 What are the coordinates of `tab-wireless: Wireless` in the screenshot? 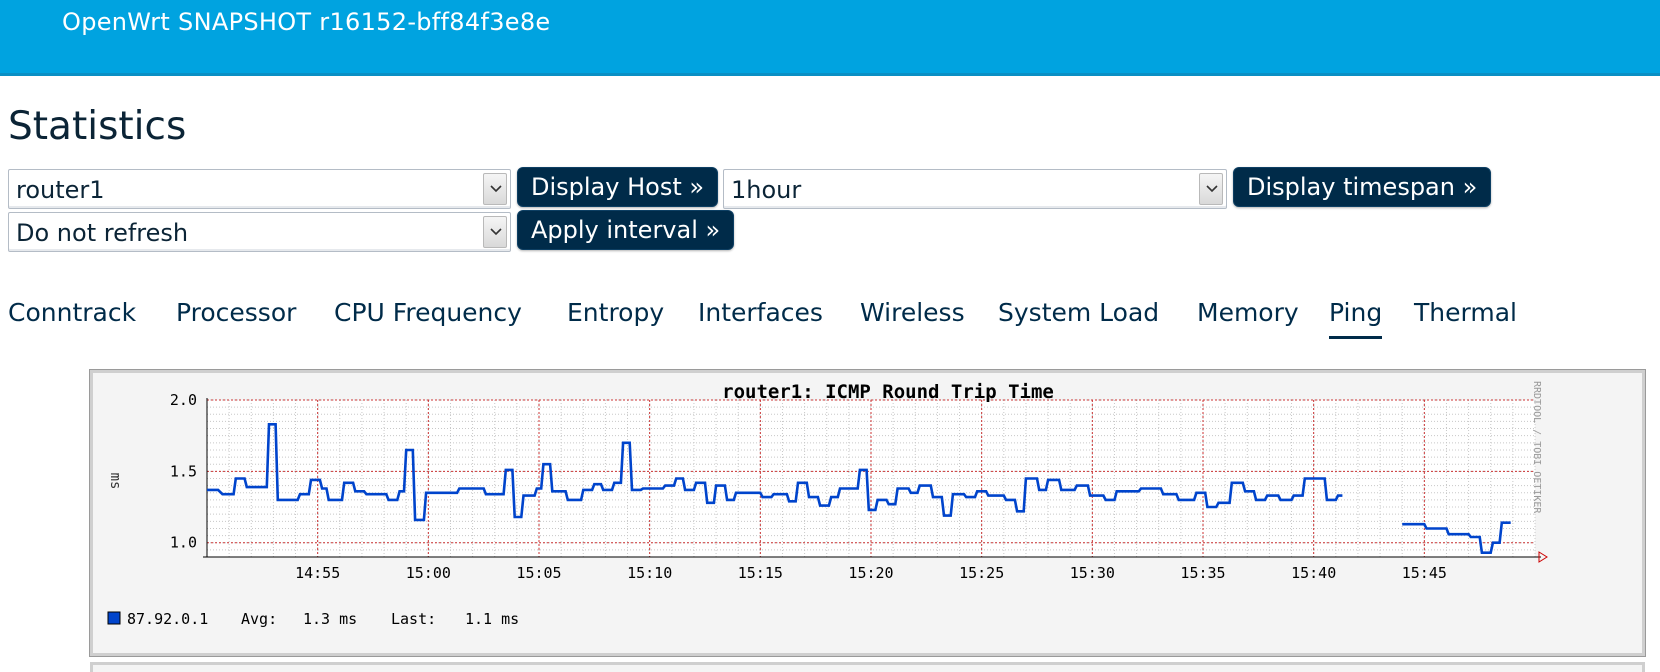 It's located at (912, 312).